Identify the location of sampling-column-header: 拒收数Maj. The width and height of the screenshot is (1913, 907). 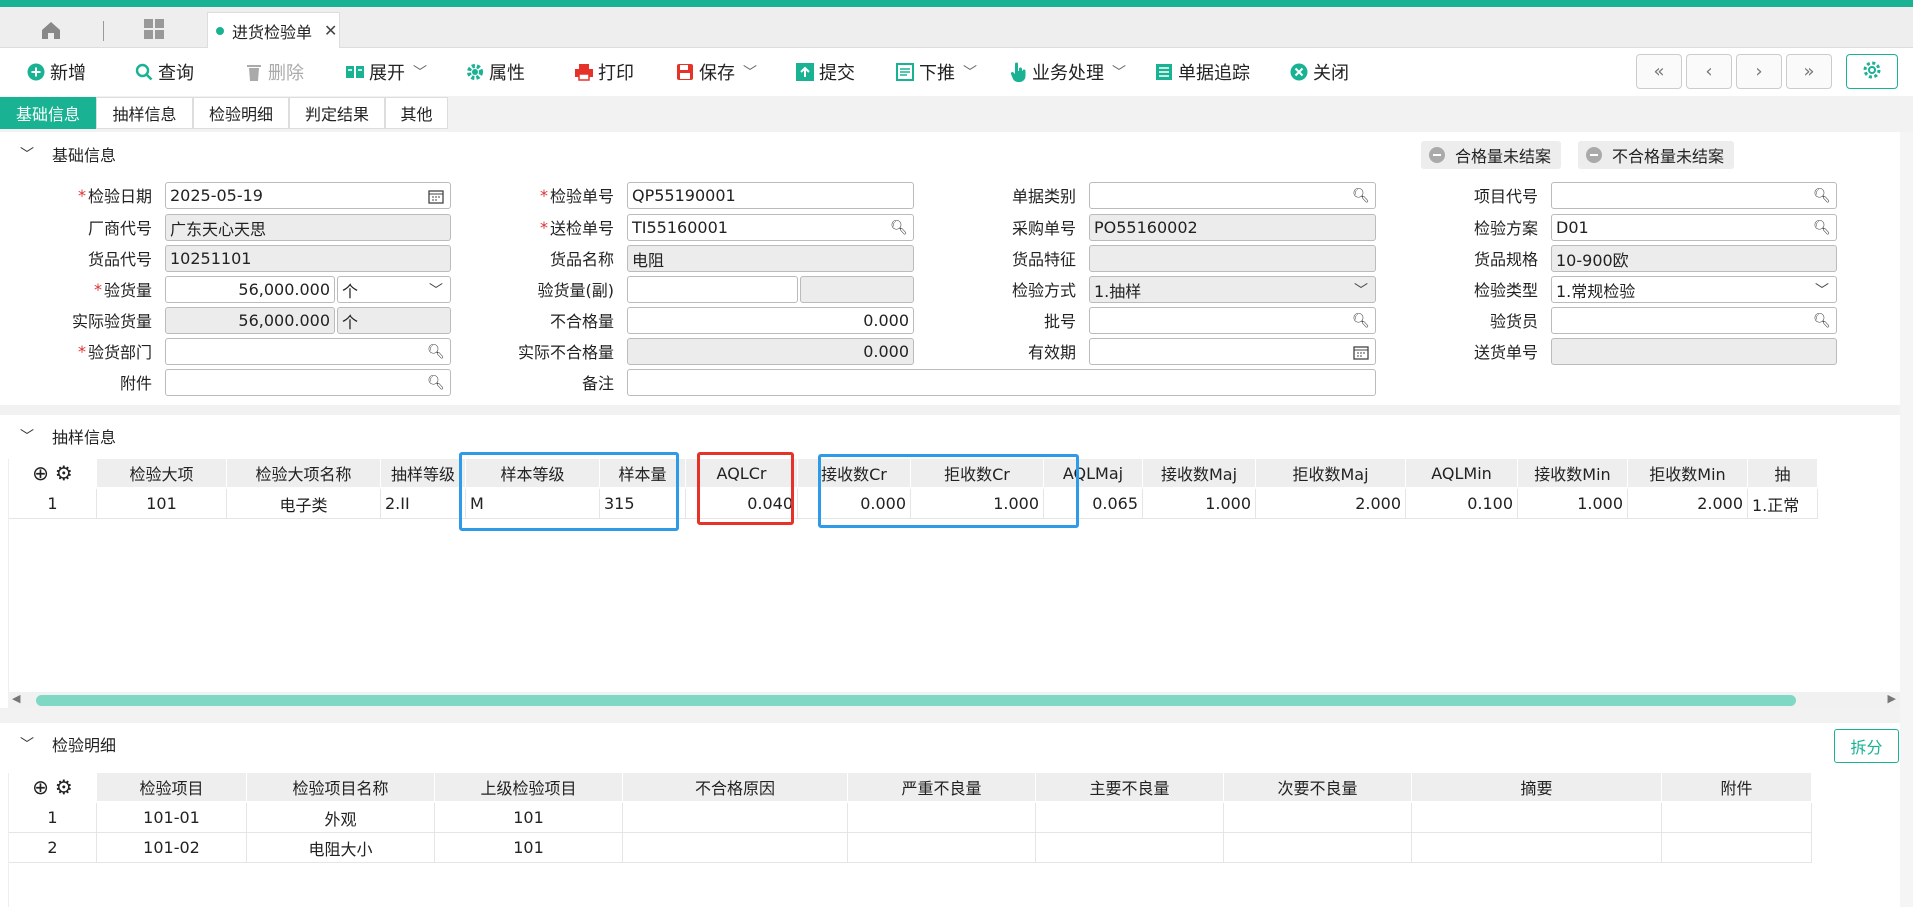
(1331, 473).